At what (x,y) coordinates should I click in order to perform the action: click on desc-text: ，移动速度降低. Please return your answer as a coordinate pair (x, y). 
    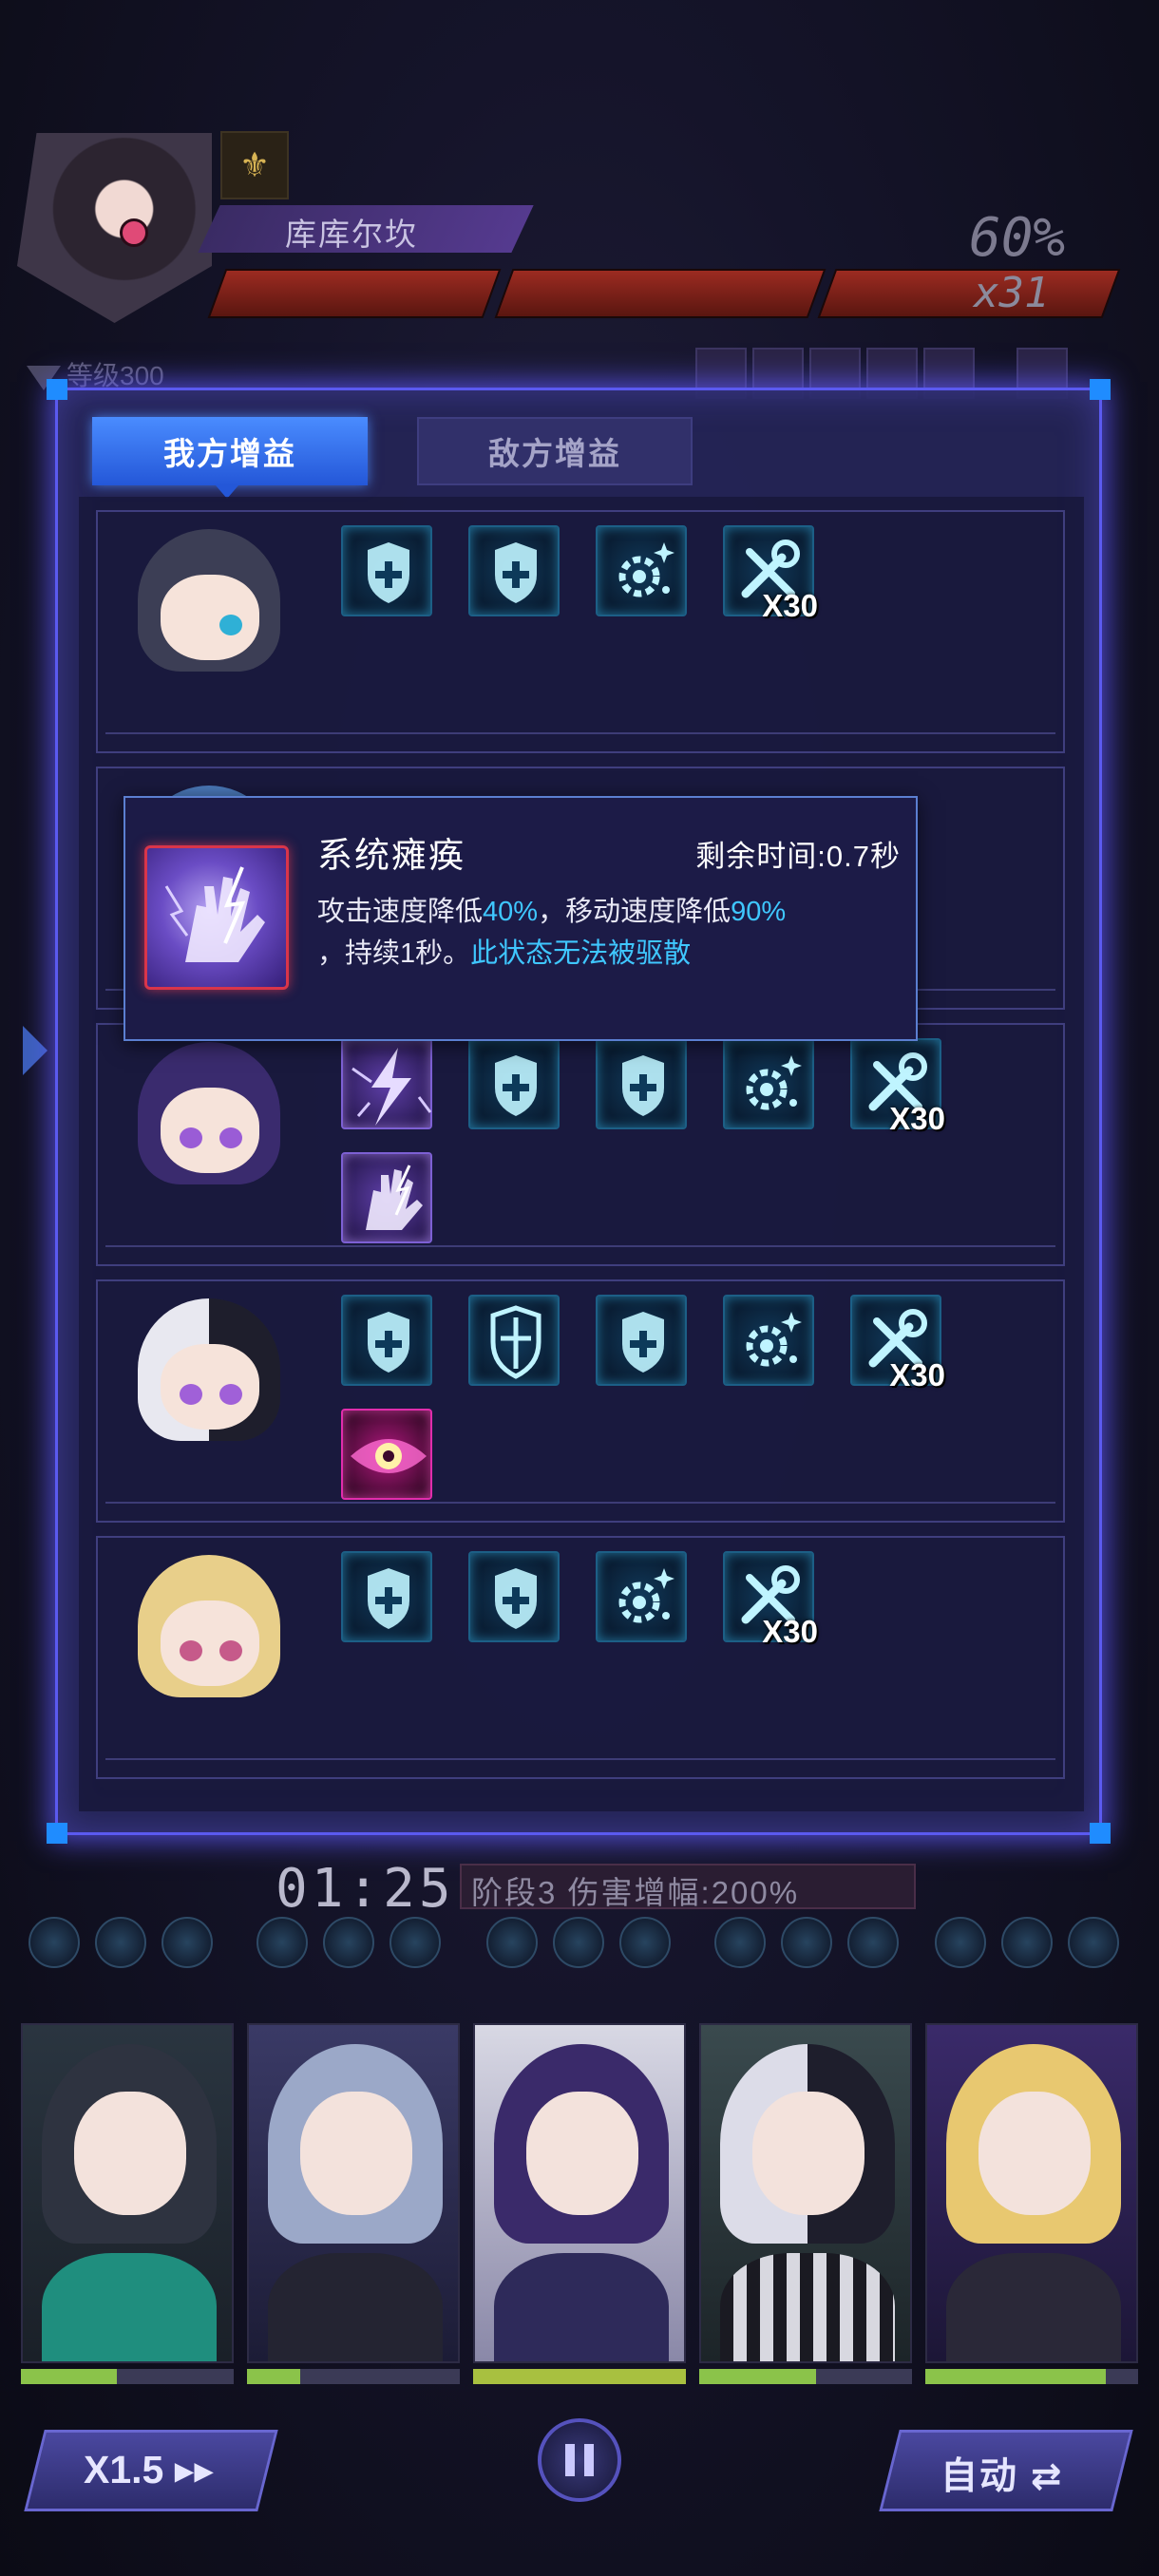
    Looking at the image, I should click on (635, 912).